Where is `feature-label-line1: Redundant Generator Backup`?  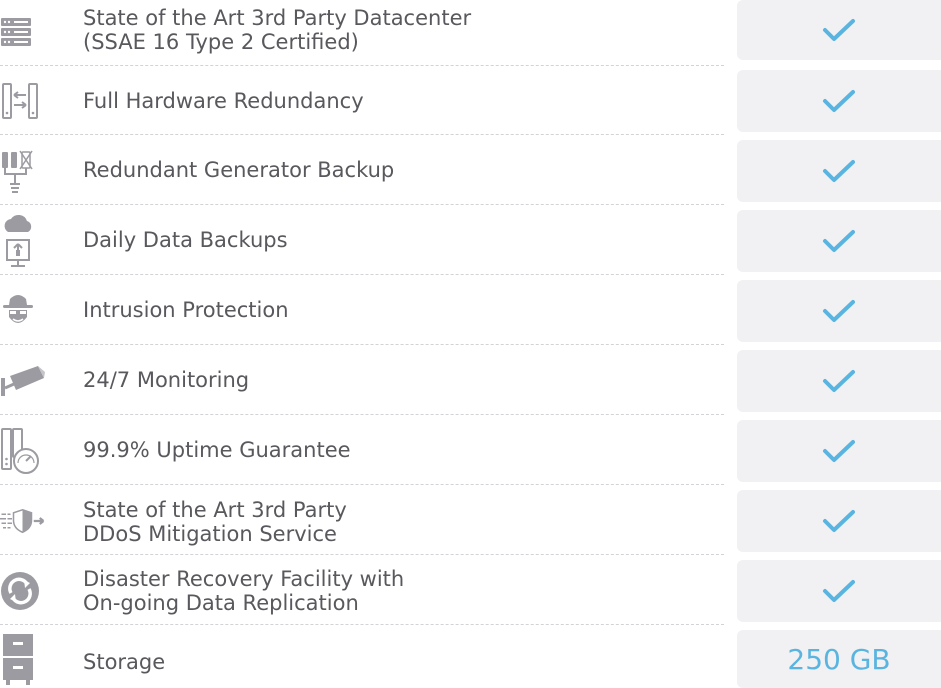
feature-label-line1: Redundant Generator Backup is located at coordinates (239, 170).